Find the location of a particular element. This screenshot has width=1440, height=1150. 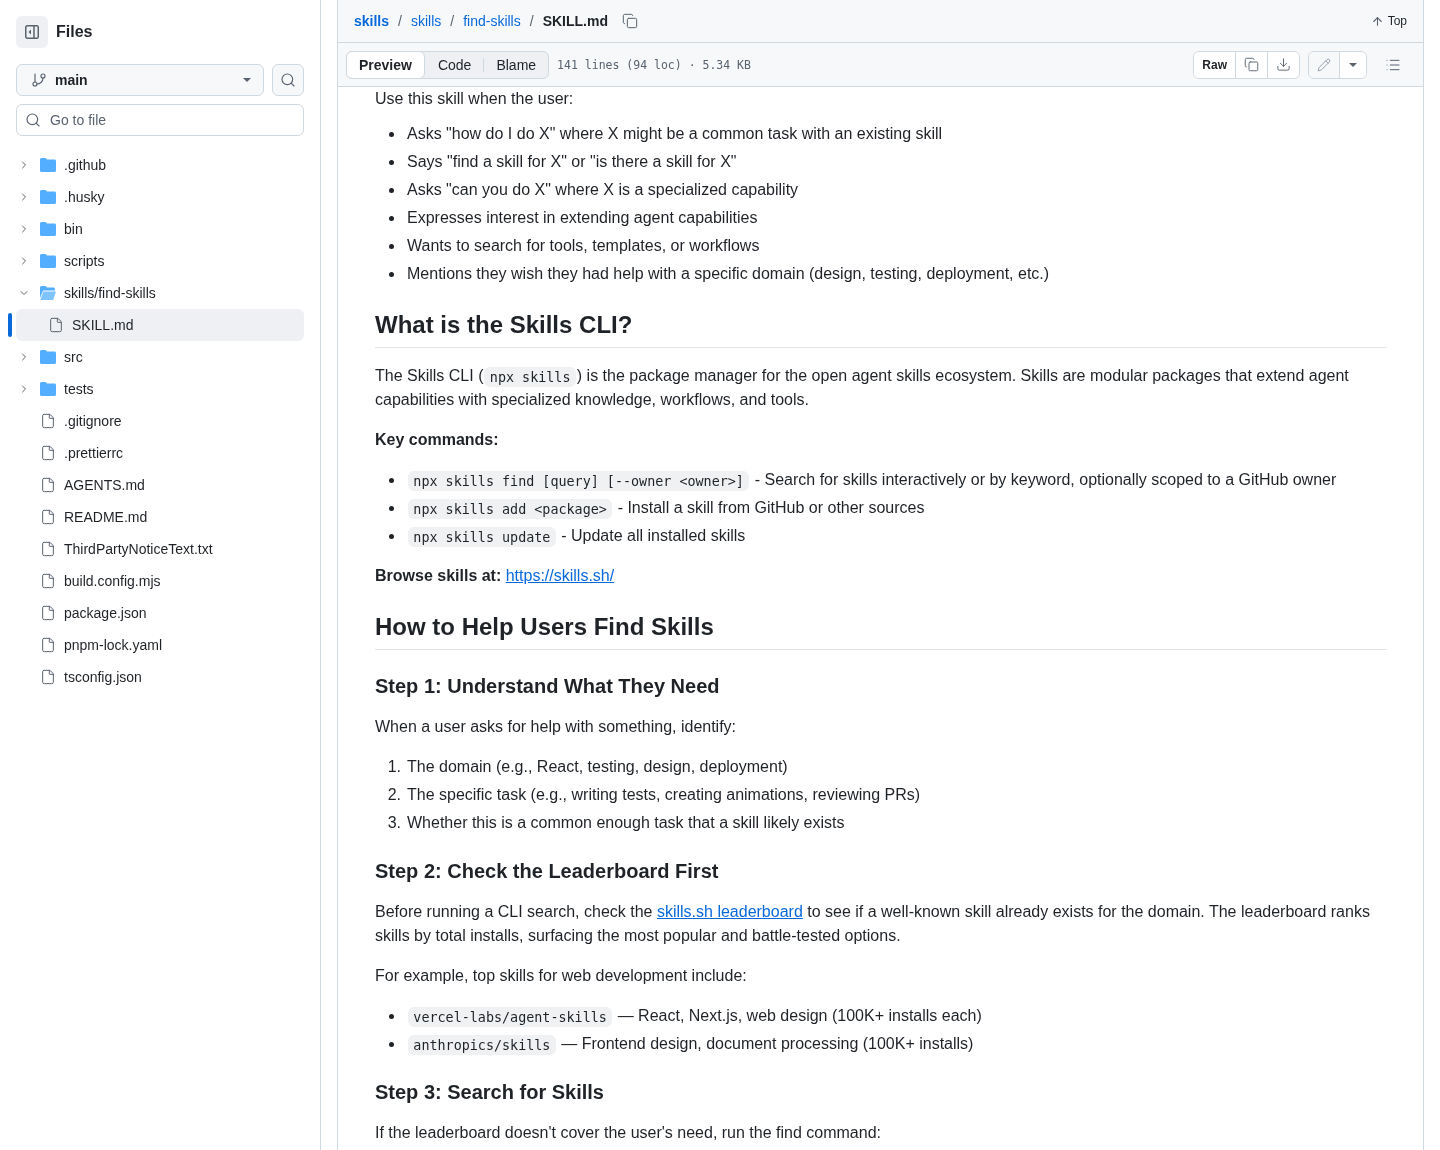

tree-item: AGENTS.md is located at coordinates (160, 485).